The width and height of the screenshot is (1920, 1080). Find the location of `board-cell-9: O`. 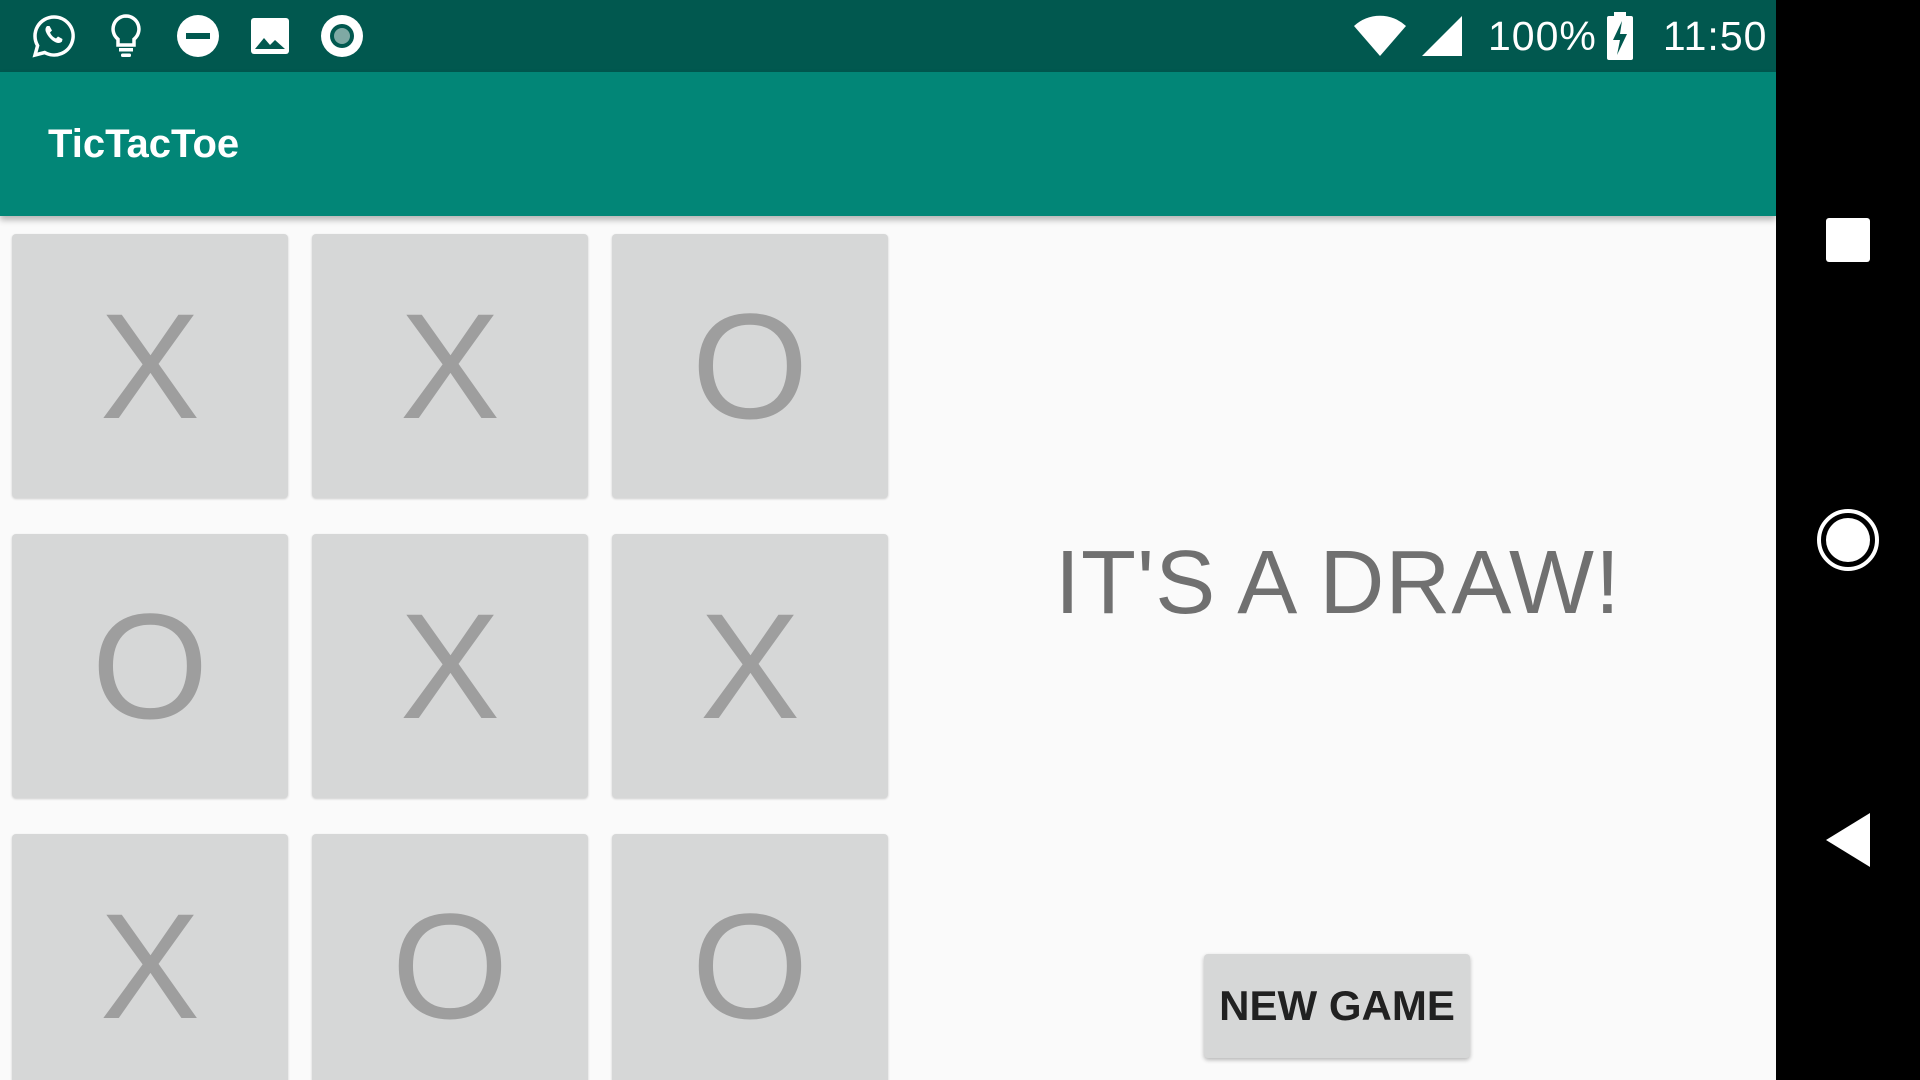

board-cell-9: O is located at coordinates (750, 957).